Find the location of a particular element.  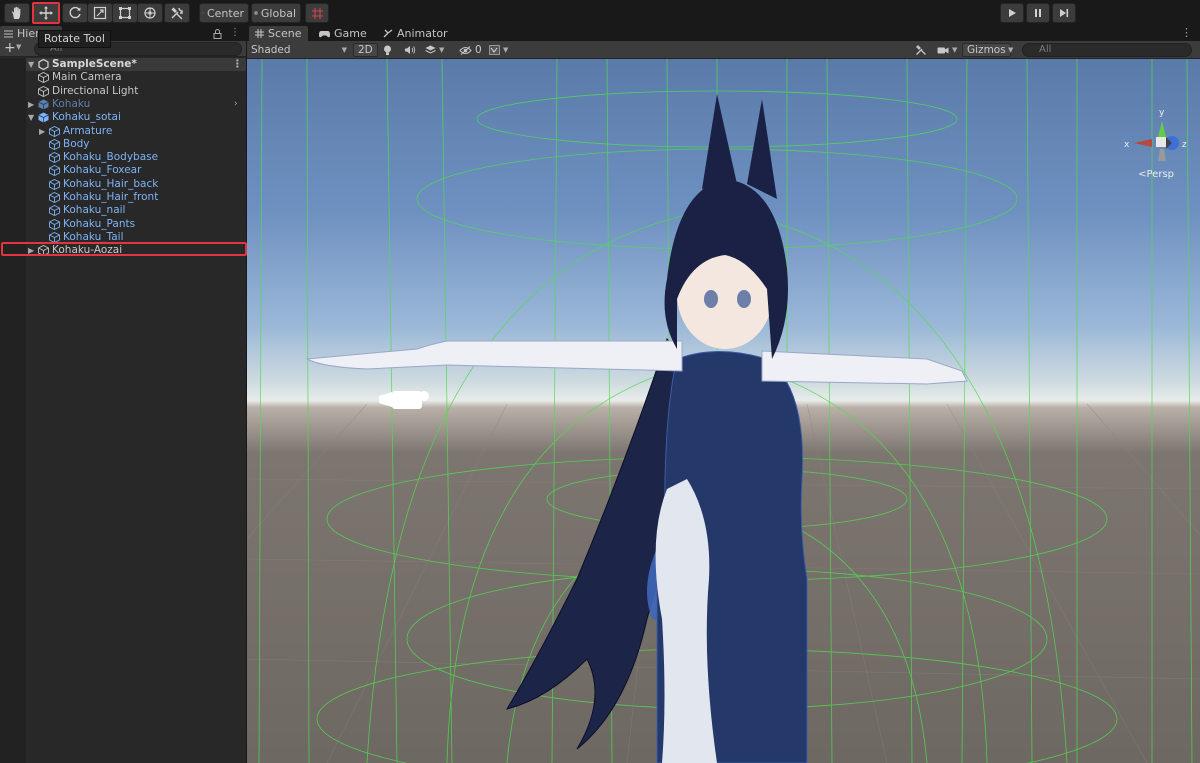

projection-label: Persp is located at coordinates (1160, 174).